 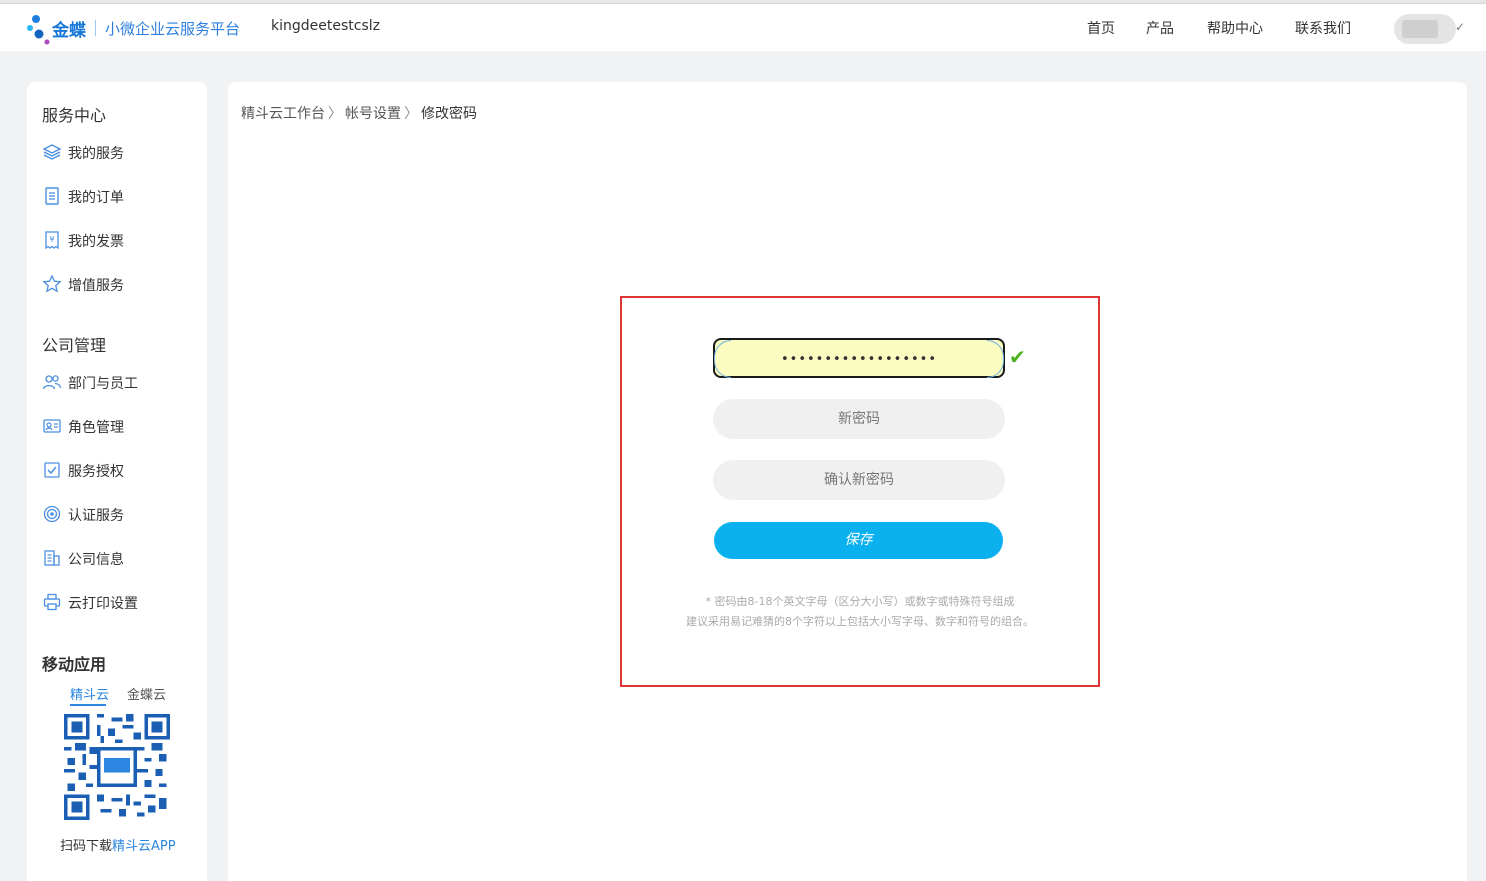 What do you see at coordinates (96, 516) in the screenshot?
I see `sidebar-item-label: 认证服务` at bounding box center [96, 516].